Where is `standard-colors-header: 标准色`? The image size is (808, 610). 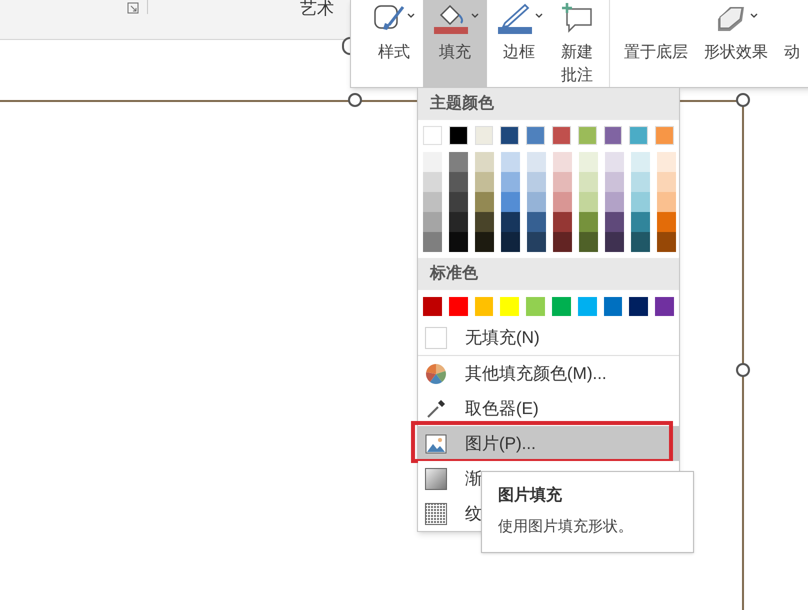 standard-colors-header: 标准色 is located at coordinates (548, 274).